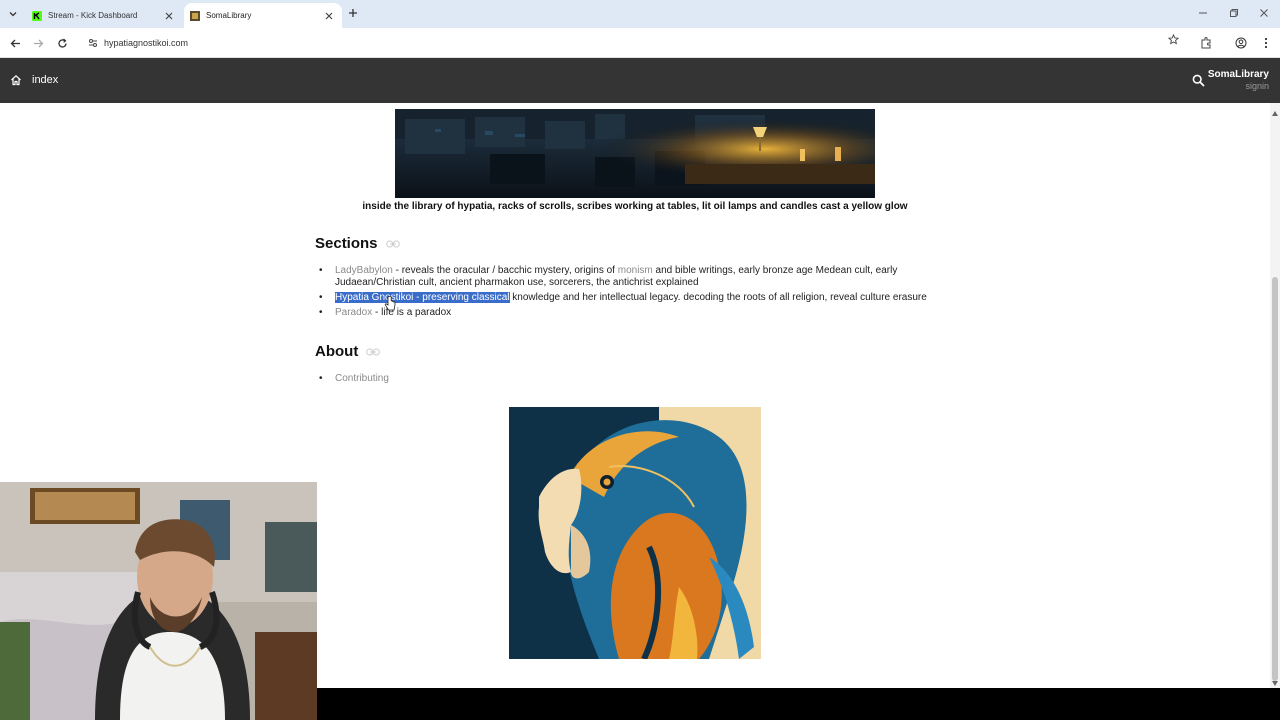  I want to click on search-icon, so click(1198, 80).